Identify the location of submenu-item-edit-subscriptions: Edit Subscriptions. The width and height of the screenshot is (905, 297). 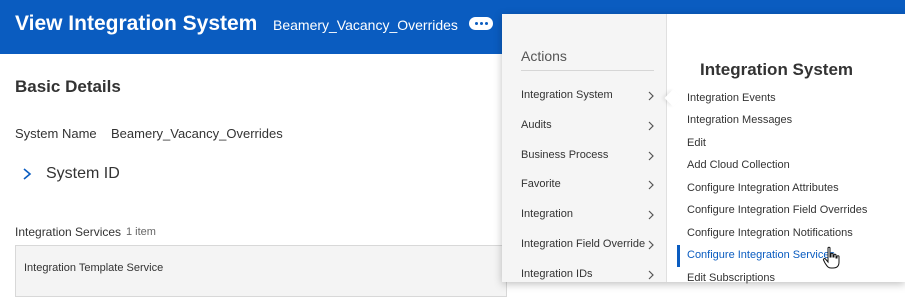
(731, 278).